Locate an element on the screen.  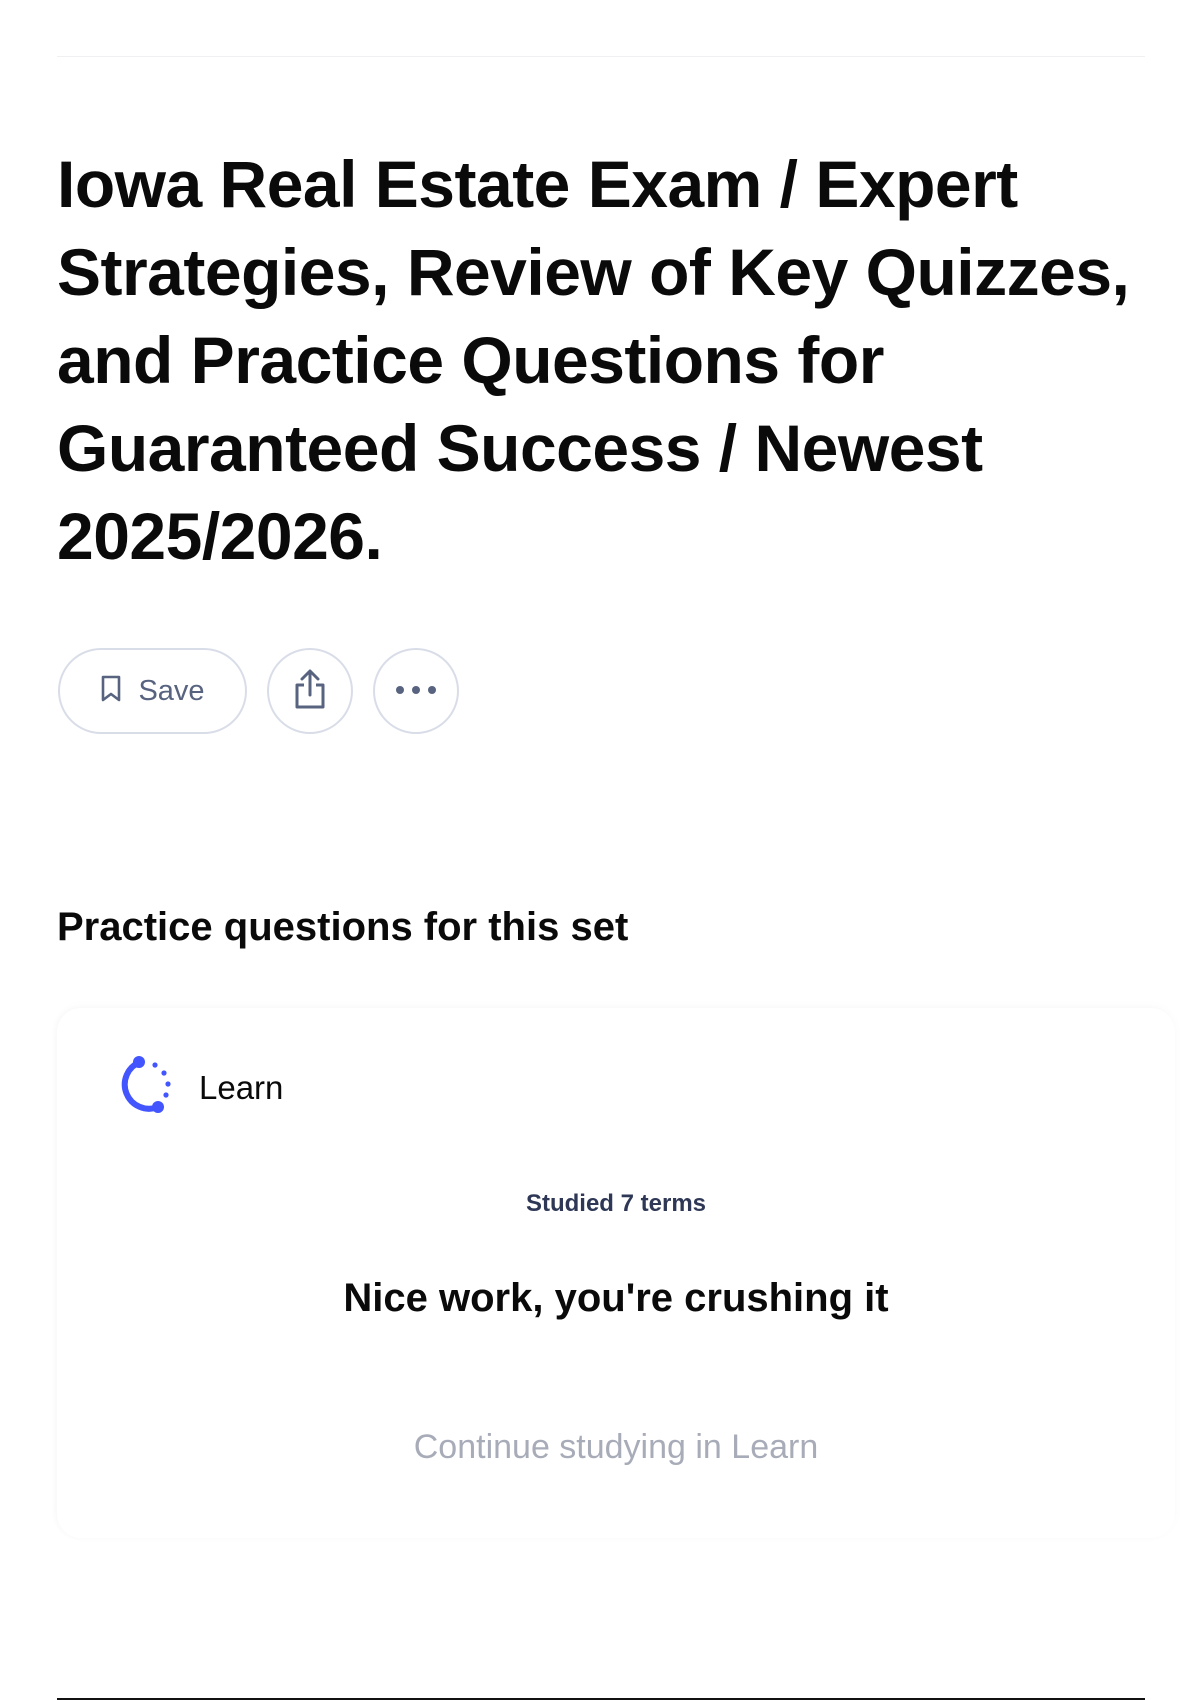
bookmark-icon is located at coordinates (111, 691).